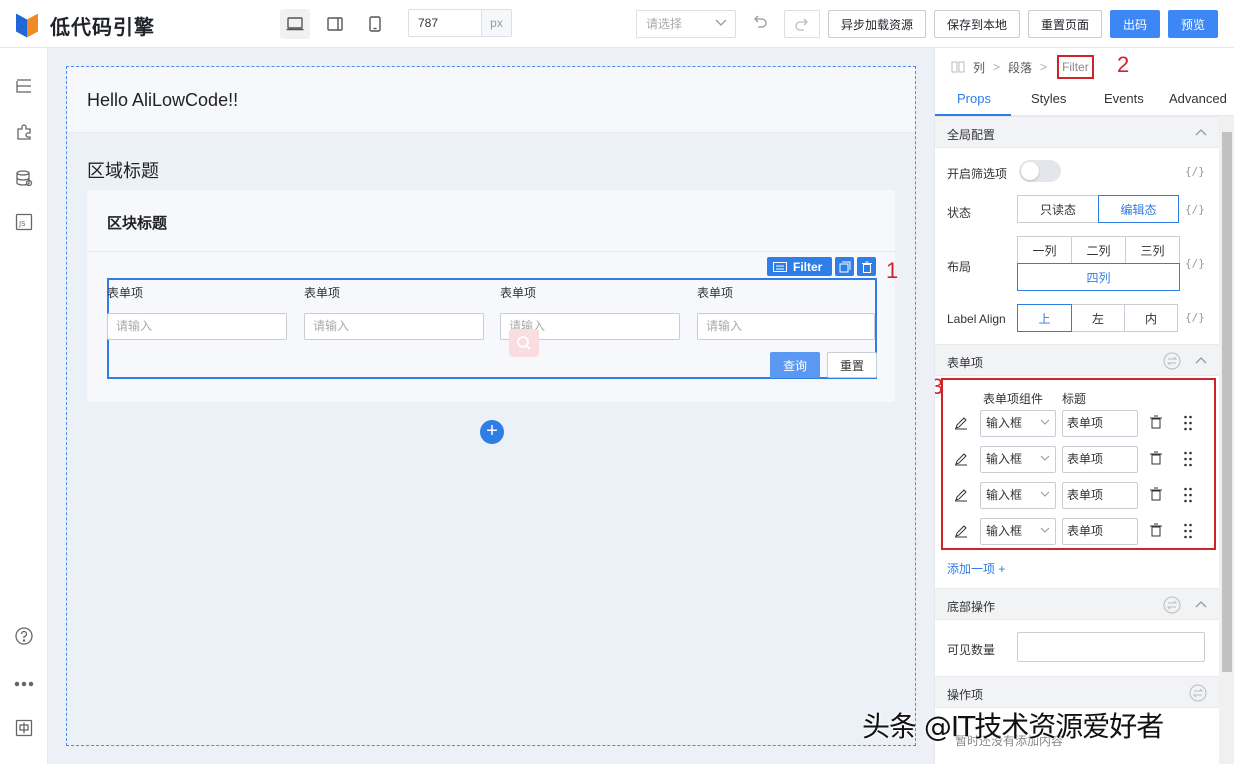 This screenshot has width=1234, height=764. Describe the element at coordinates (198, 312) in the screenshot. I see `filter-item-1: 表单项 请输入` at that location.